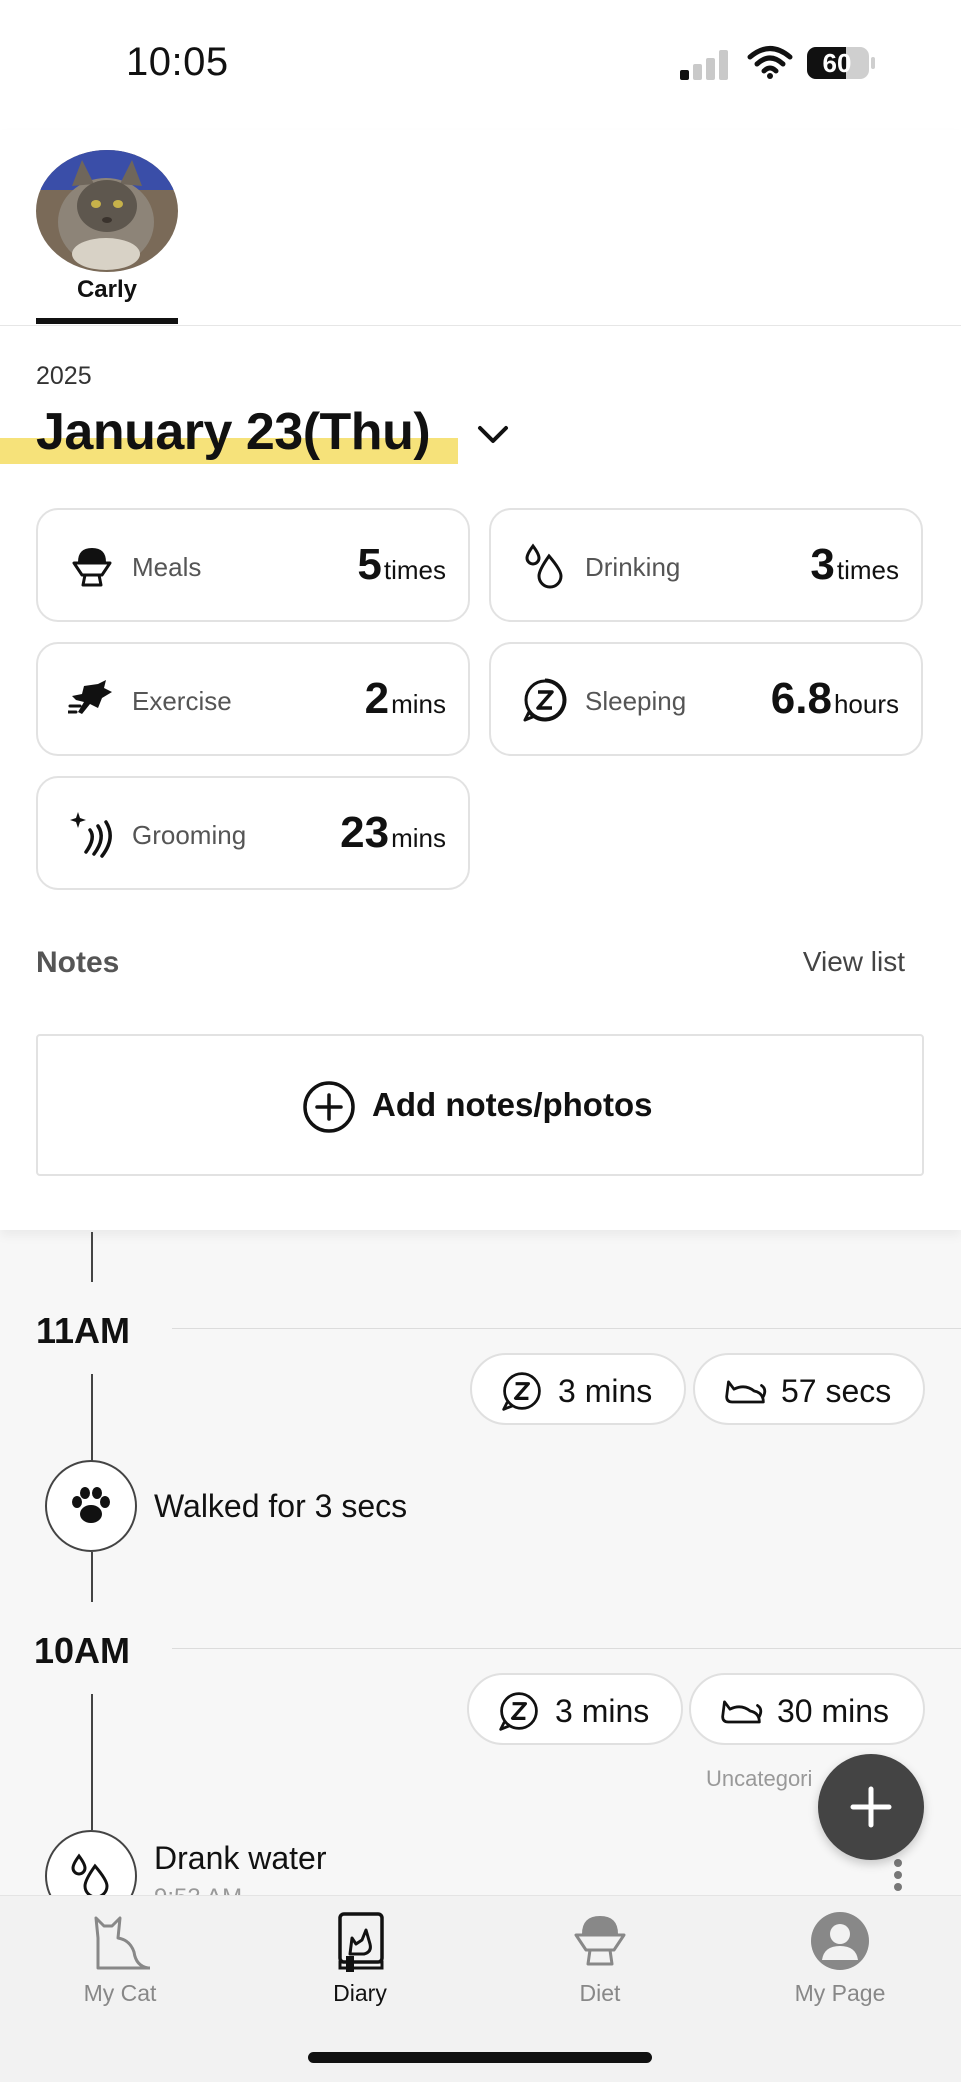  I want to click on rest-duration-pill: 30 mins, so click(807, 1709).